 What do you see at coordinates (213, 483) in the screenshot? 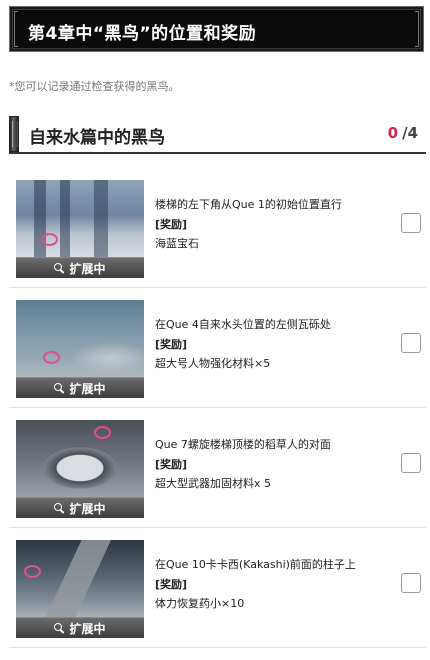
I see `reward-text: 超大型武器加固材料x 5` at bounding box center [213, 483].